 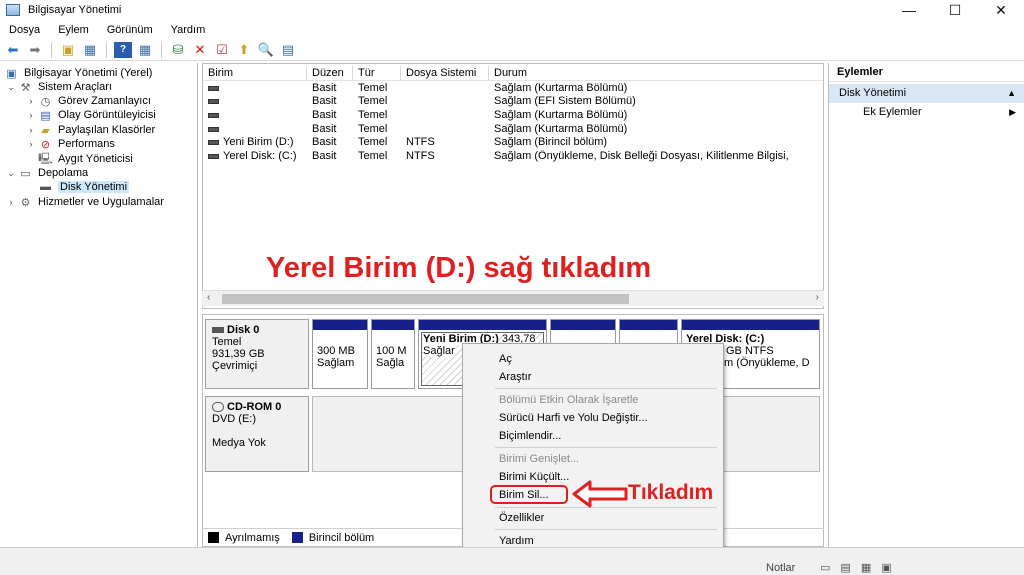 I want to click on tree-item-root: ▣ Bilgisayar Yönetimi (Yerel), so click(x=78, y=73).